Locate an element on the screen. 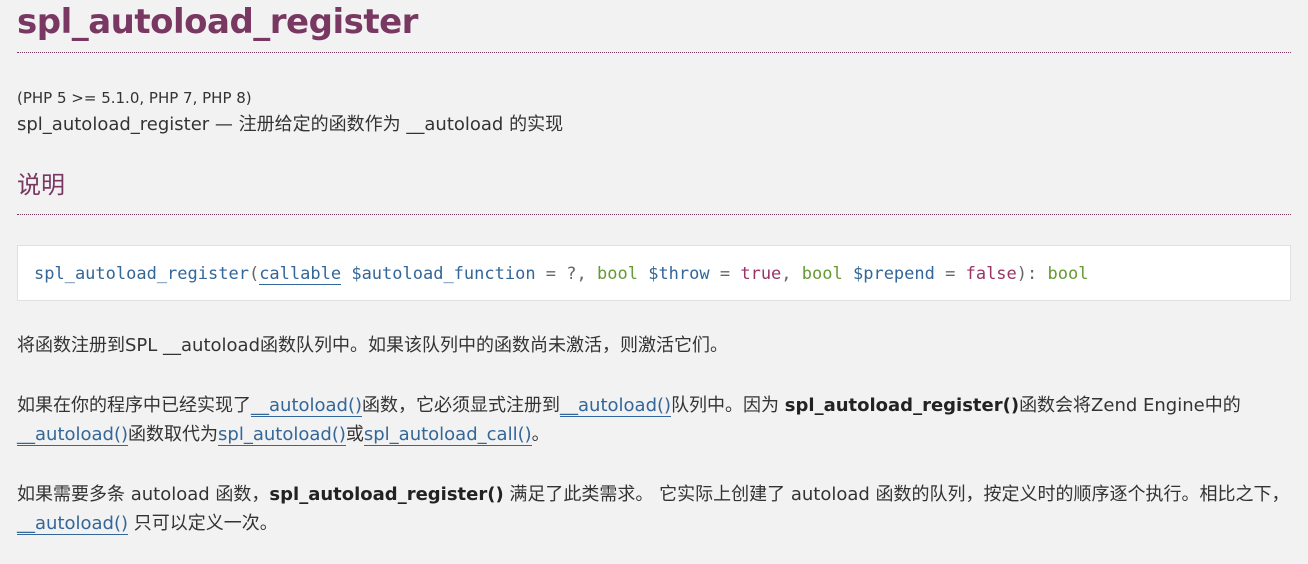  param-prepend: $prepend is located at coordinates (893, 274).